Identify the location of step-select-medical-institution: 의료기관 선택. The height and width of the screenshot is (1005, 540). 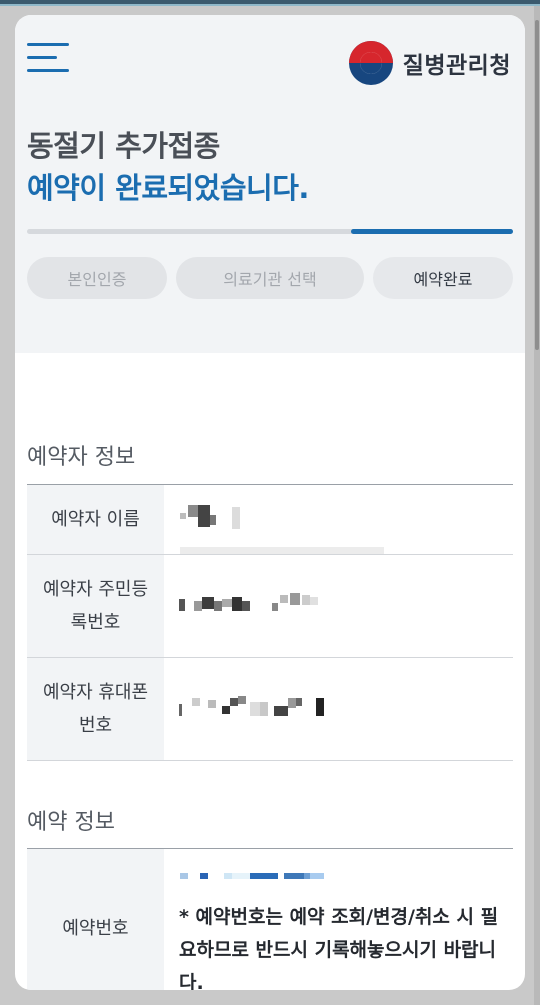
(270, 278).